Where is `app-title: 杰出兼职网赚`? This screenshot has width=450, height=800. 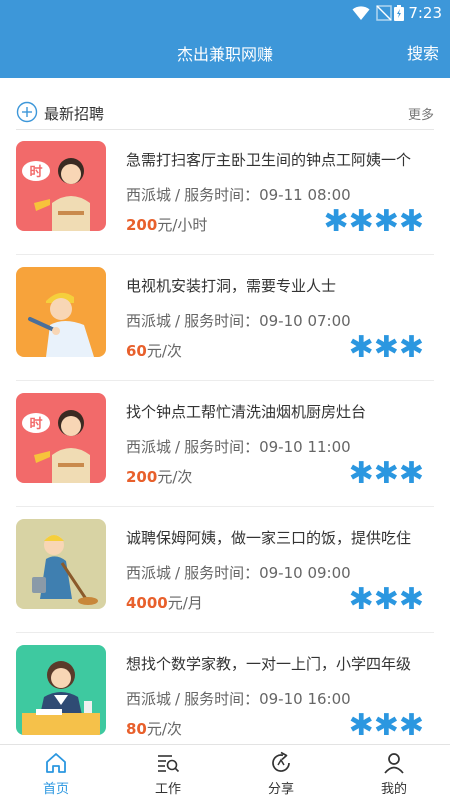
app-title: 杰出兼职网赚 is located at coordinates (224, 54).